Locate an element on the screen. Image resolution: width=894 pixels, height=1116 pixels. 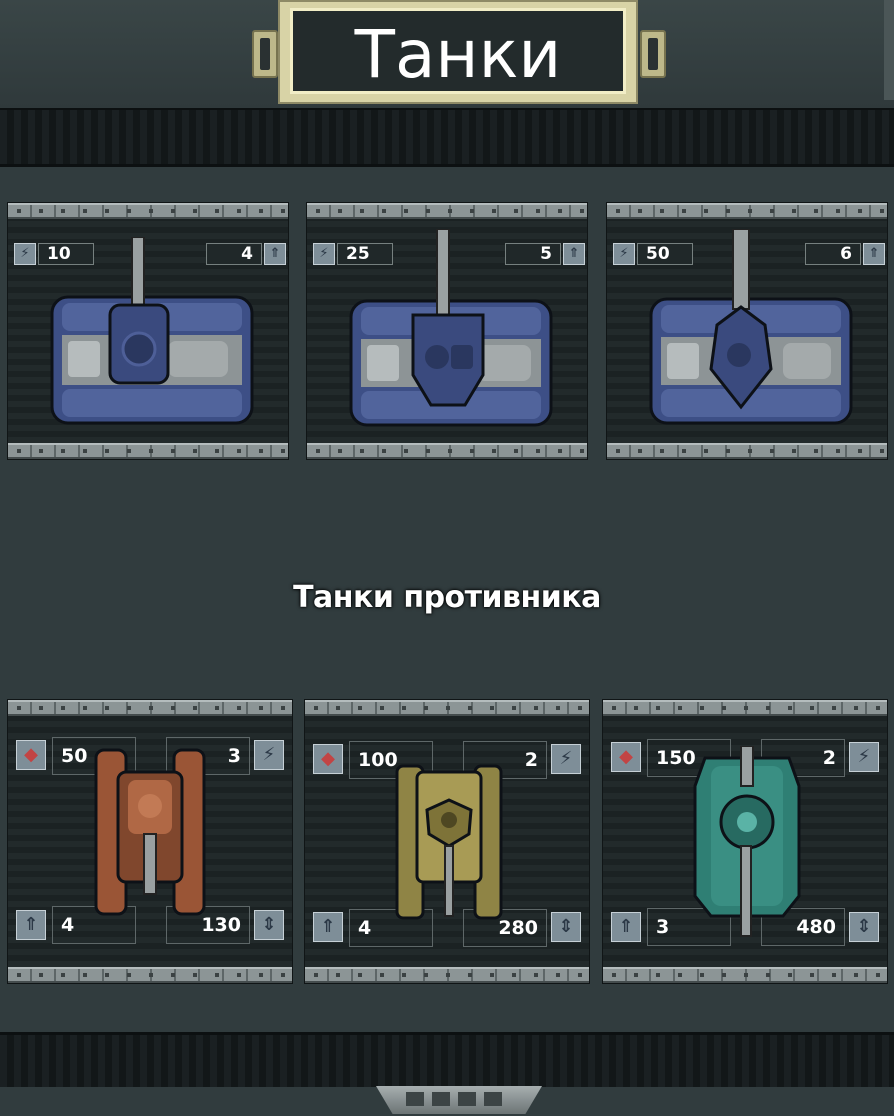
footer-bar is located at coordinates (447, 1059).